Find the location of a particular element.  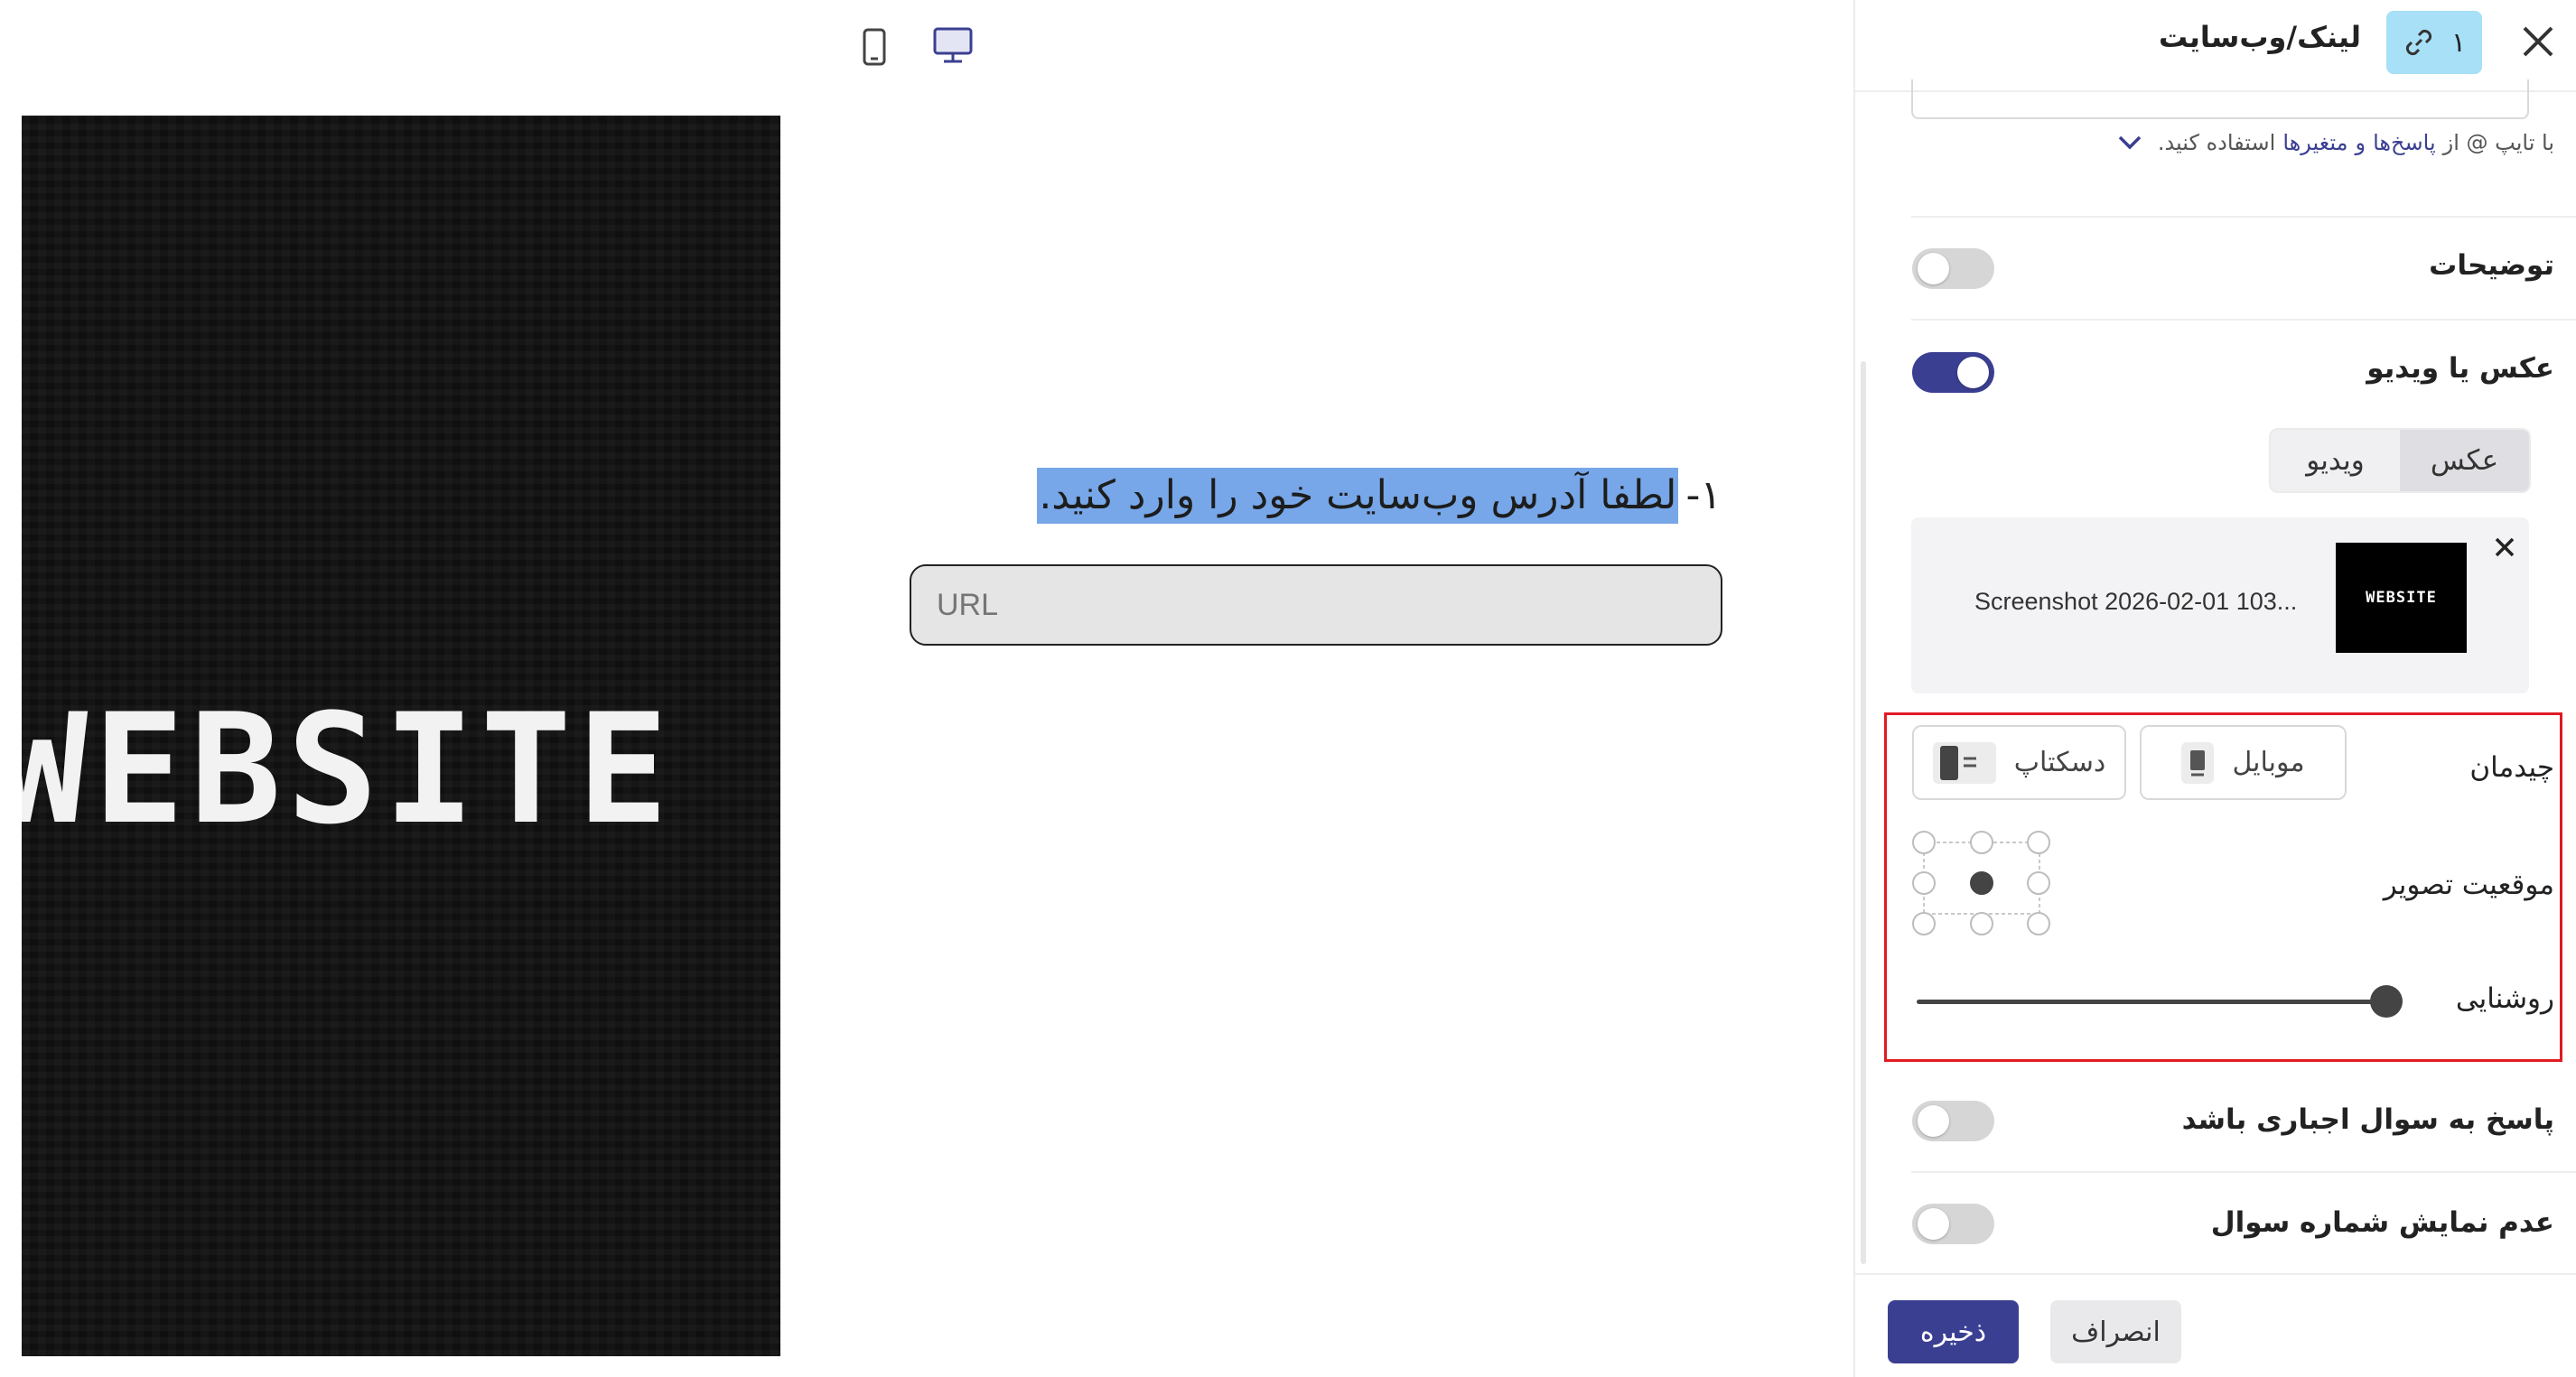

cancel-button: انصراف is located at coordinates (2115, 1331).